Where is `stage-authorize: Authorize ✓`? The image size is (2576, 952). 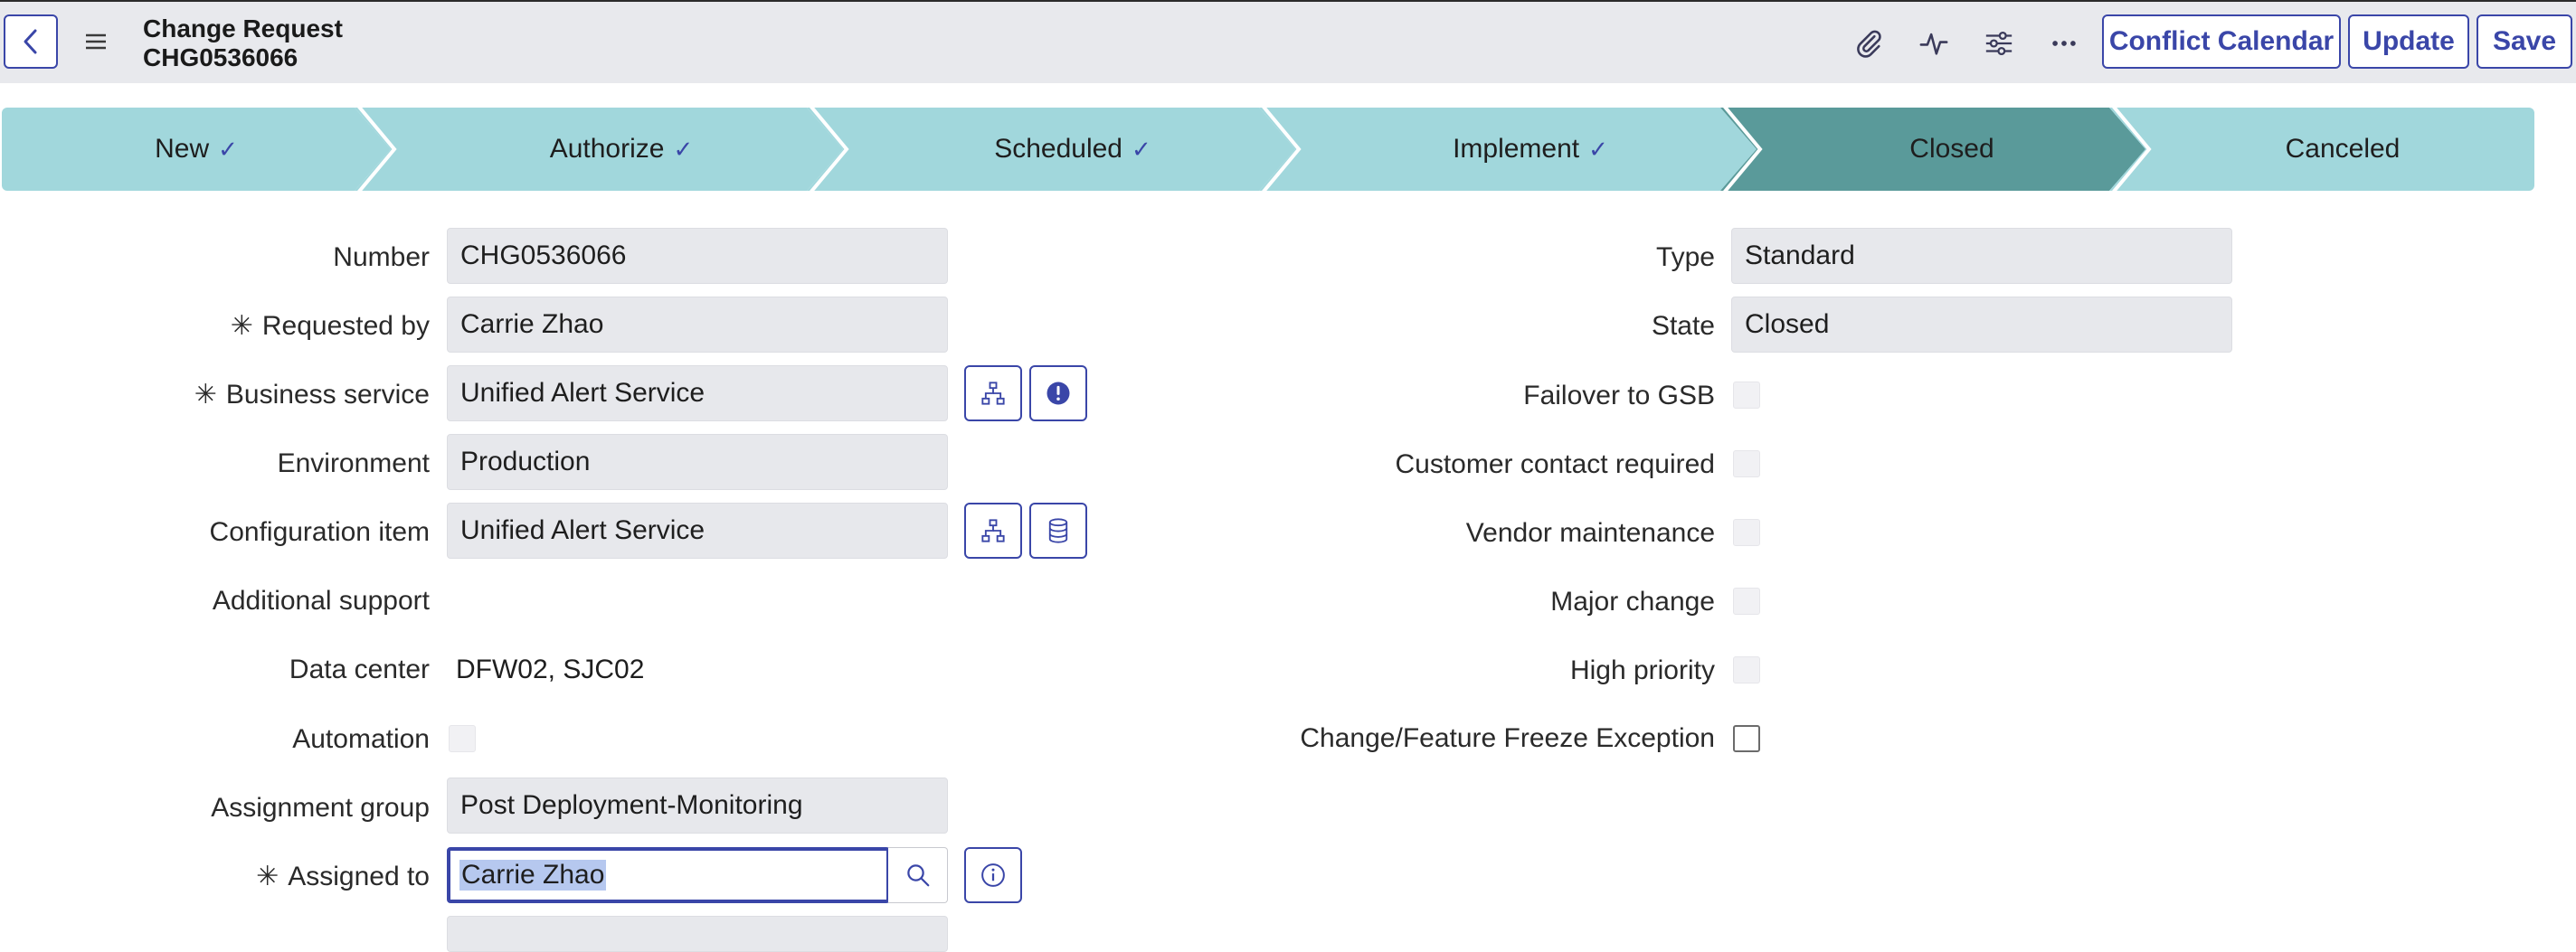
stage-authorize: Authorize ✓ is located at coordinates (622, 149).